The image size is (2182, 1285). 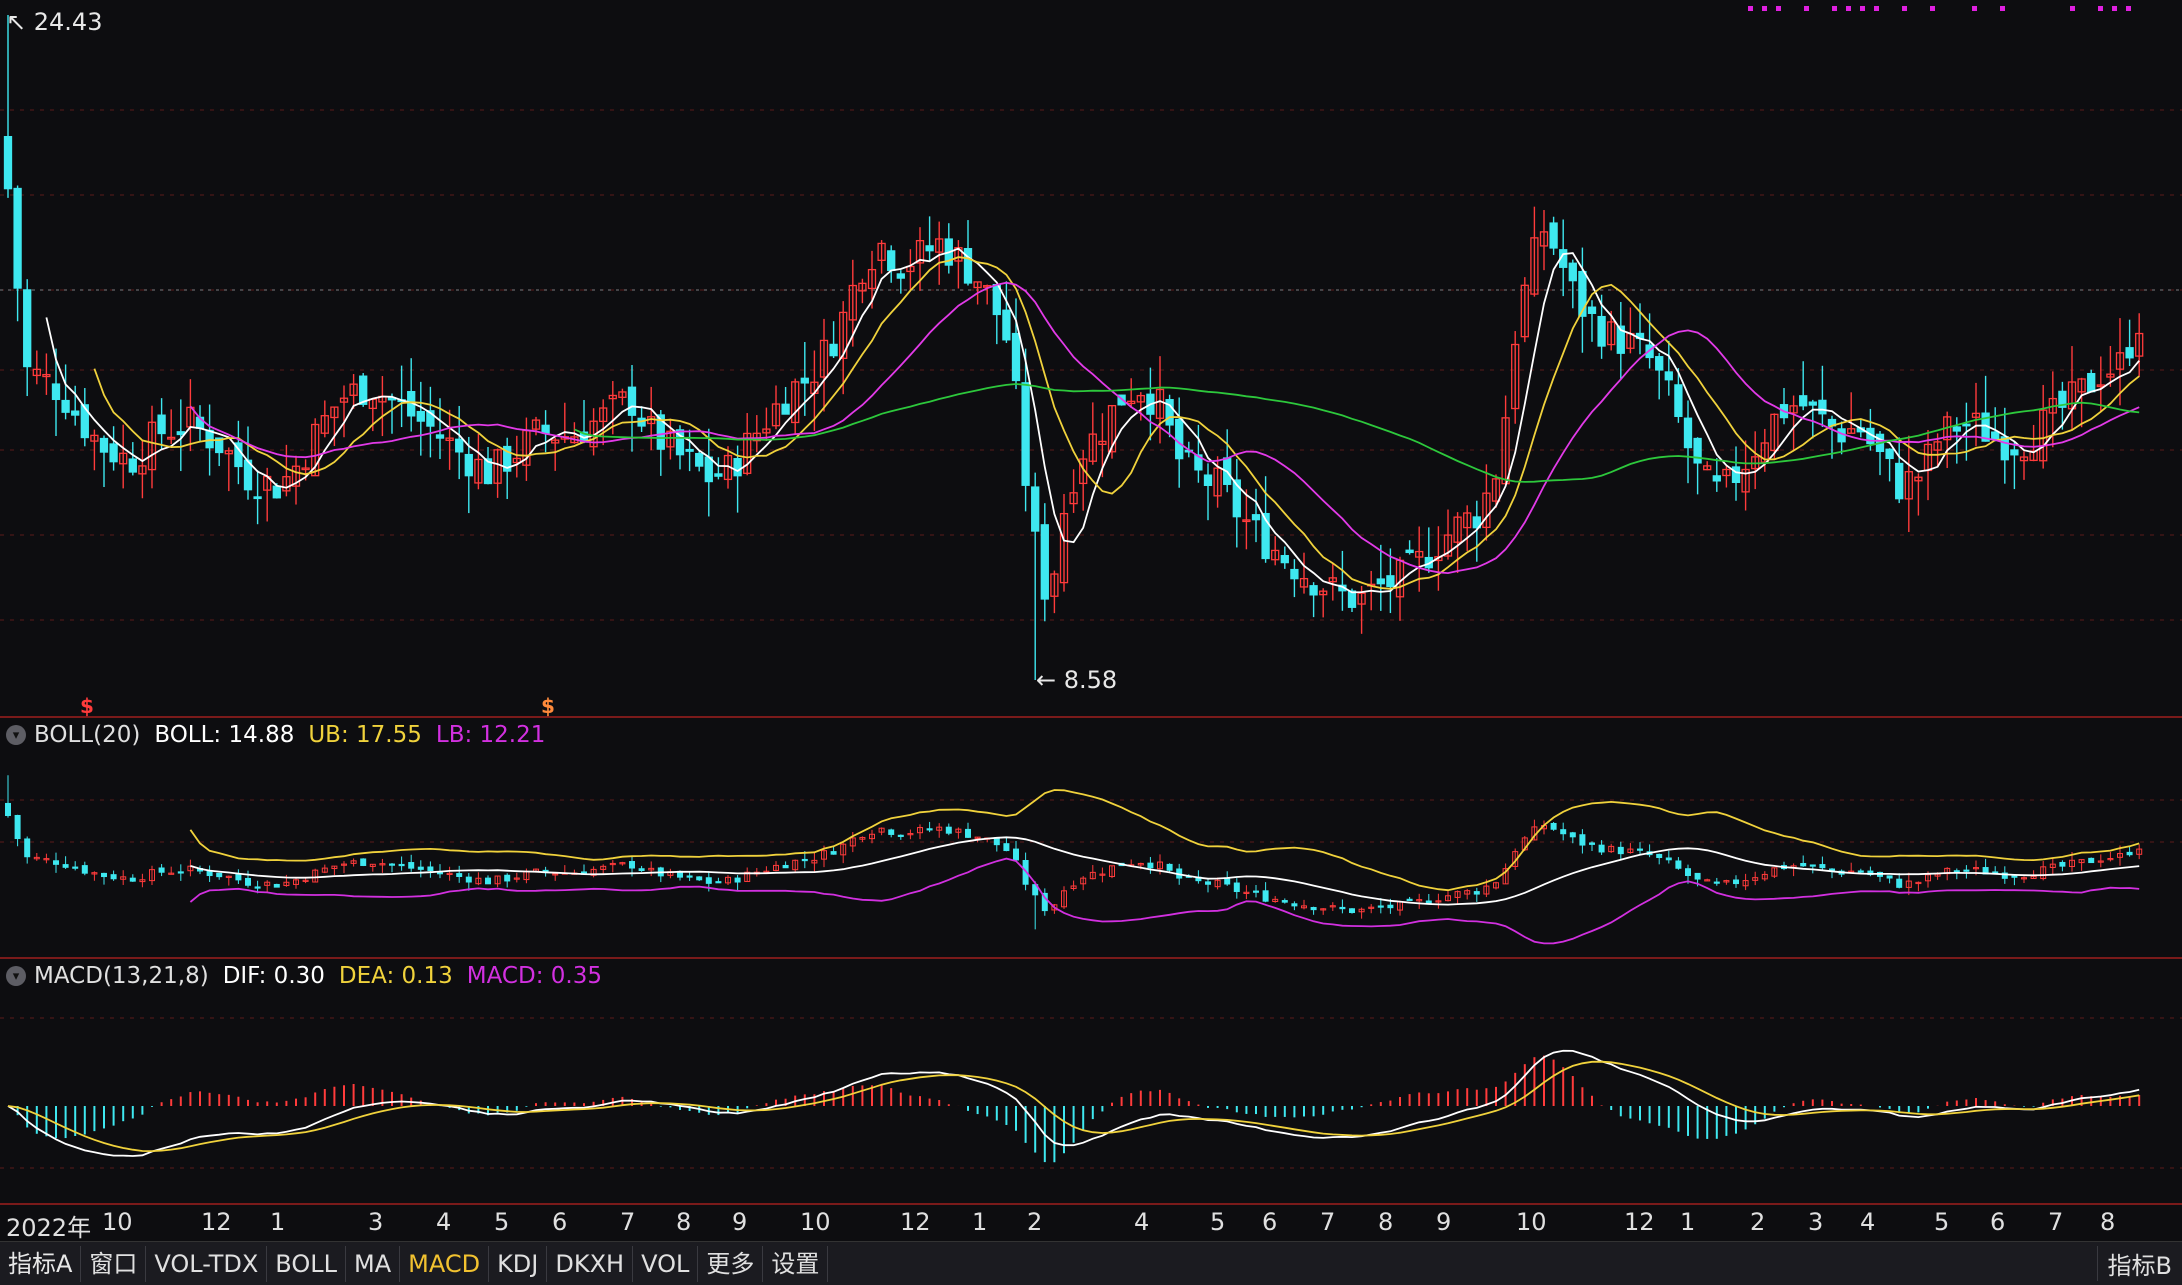 I want to click on macd-dea: DEA: 0.13, so click(x=395, y=976).